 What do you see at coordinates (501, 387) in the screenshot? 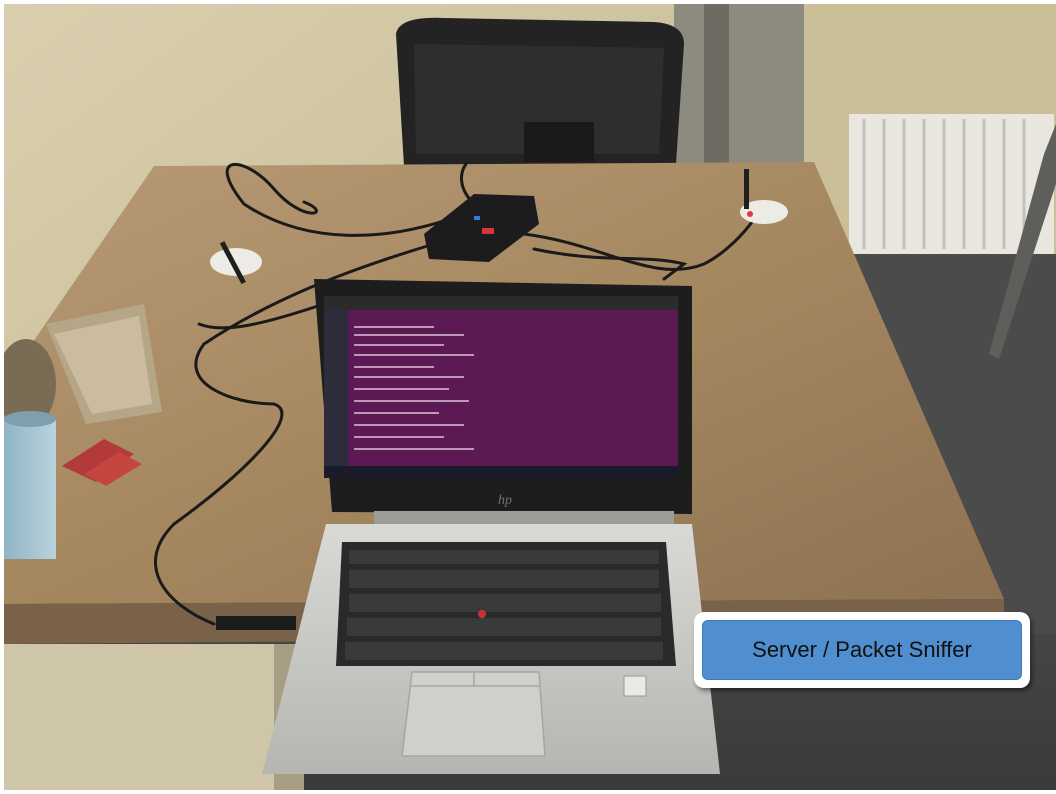
I see `laptop-screen` at bounding box center [501, 387].